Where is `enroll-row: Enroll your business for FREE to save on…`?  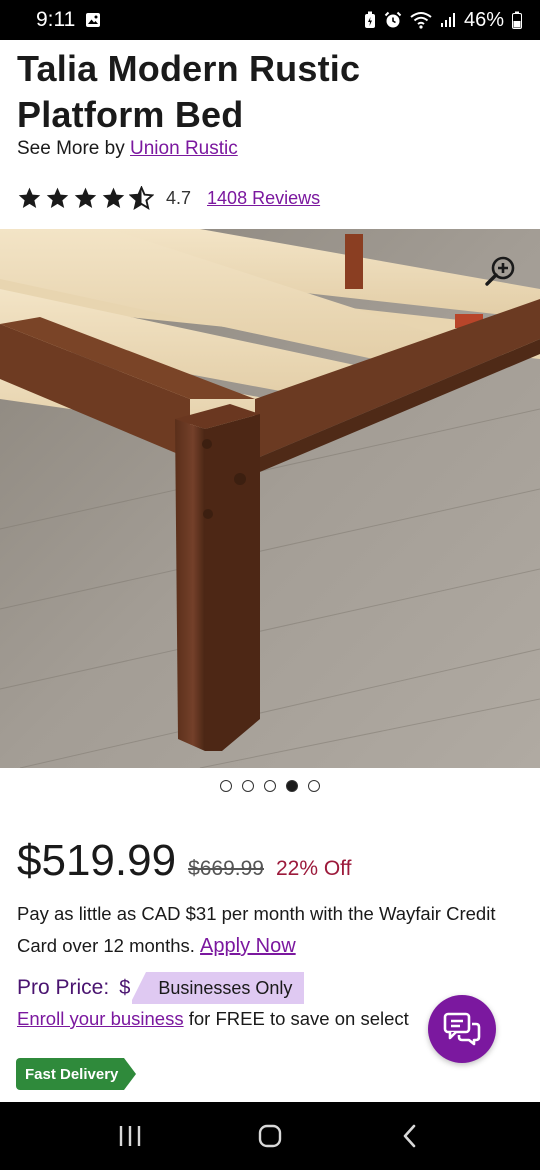 enroll-row: Enroll your business for FREE to save on… is located at coordinates (213, 1019).